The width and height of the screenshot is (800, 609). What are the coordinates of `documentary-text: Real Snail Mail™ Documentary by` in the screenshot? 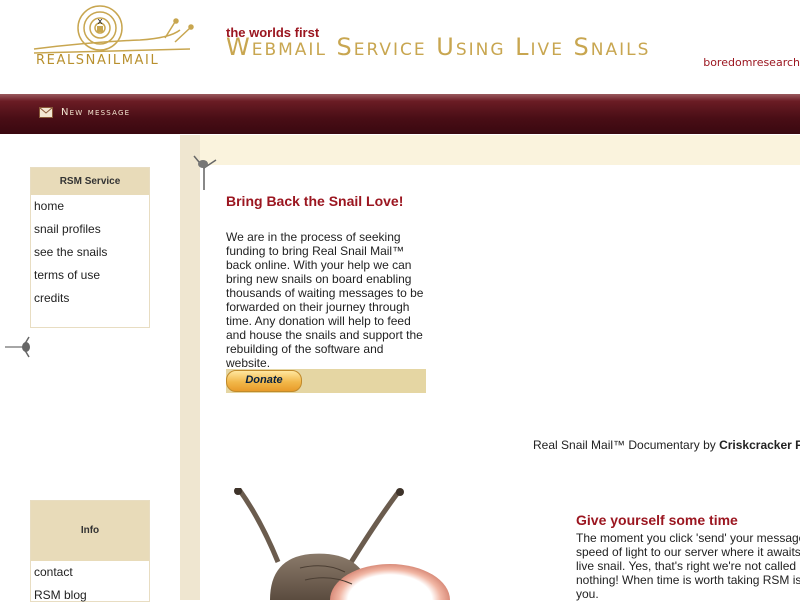 It's located at (626, 445).